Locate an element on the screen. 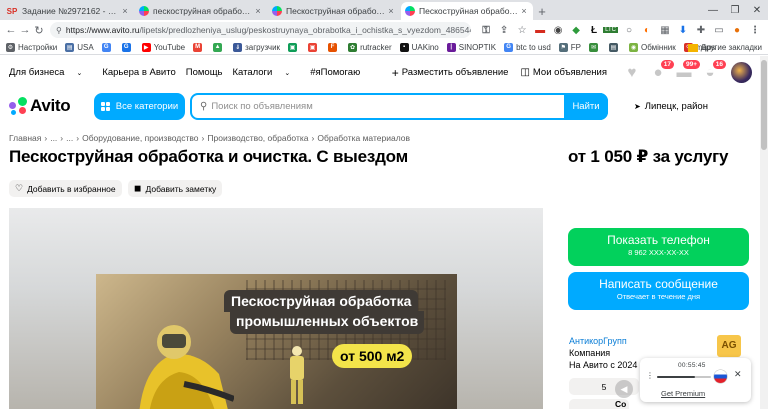  bookmark-item: M is located at coordinates (199, 47).